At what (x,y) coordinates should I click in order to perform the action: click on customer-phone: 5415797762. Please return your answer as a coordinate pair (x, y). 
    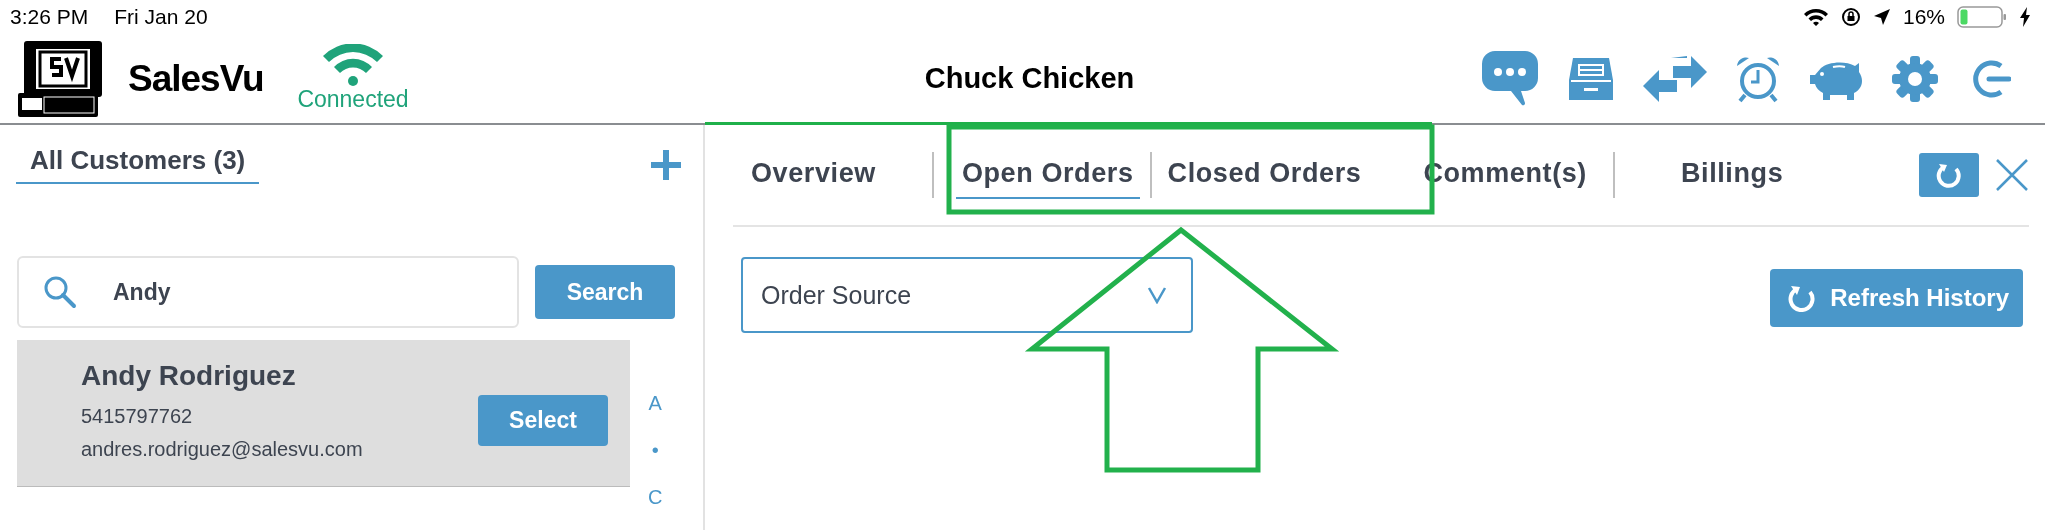
    Looking at the image, I should click on (137, 416).